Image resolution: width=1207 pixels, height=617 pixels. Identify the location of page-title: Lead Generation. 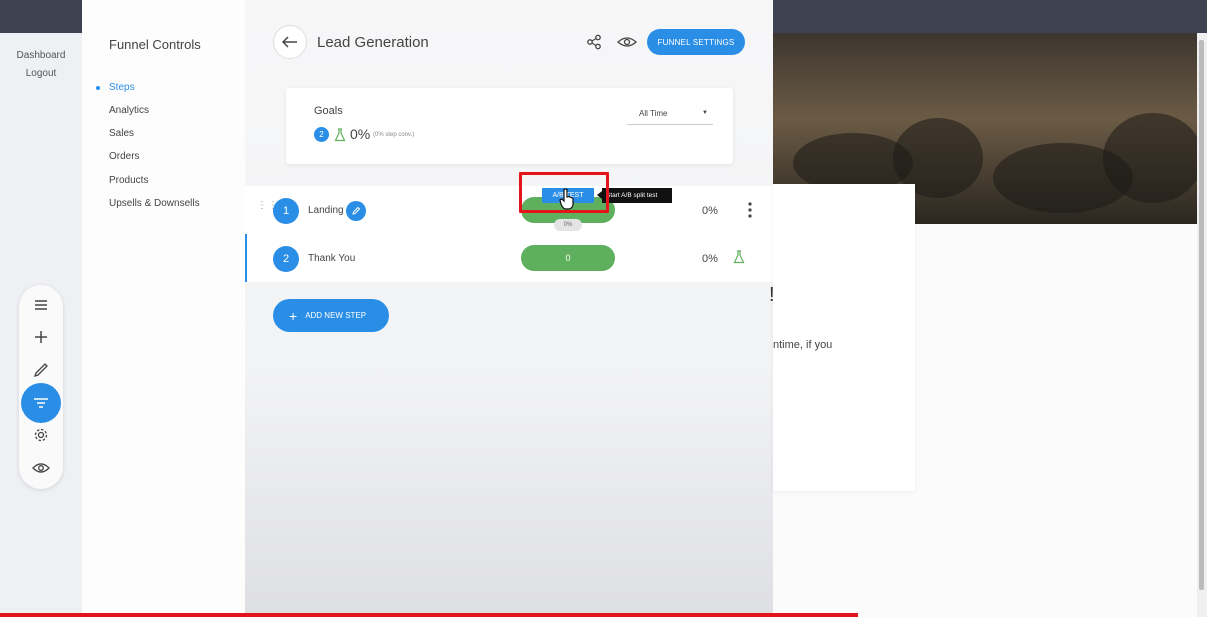
(373, 42).